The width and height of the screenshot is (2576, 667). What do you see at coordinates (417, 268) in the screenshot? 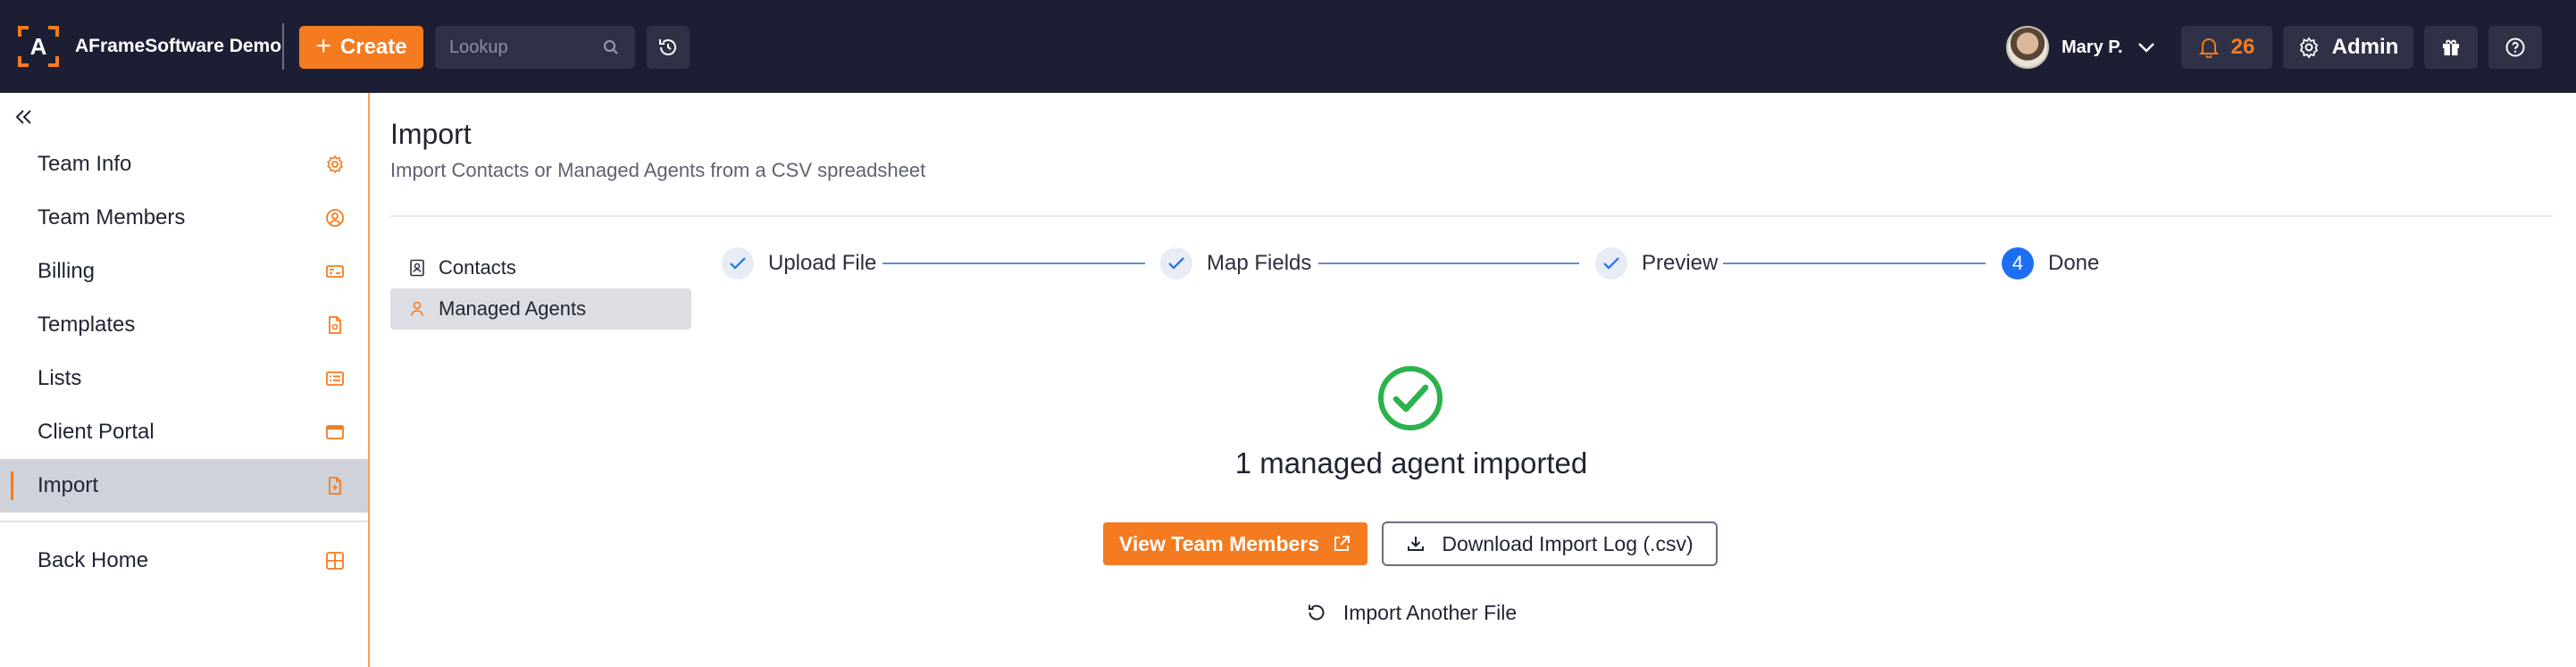
I see `contact-book-icon` at bounding box center [417, 268].